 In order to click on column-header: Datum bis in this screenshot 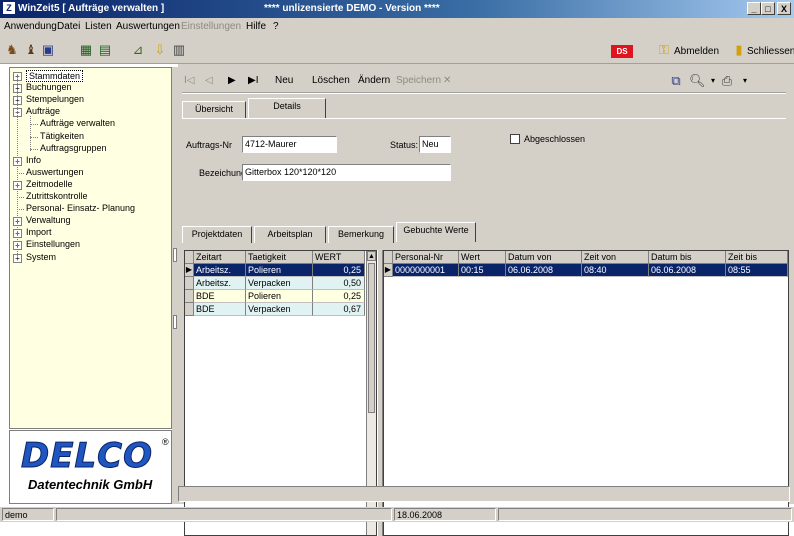, I will do `click(687, 257)`.